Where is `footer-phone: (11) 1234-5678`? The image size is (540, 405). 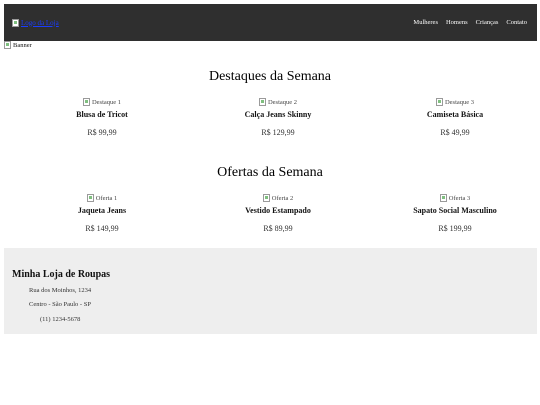 footer-phone: (11) 1234-5678 is located at coordinates (60, 319).